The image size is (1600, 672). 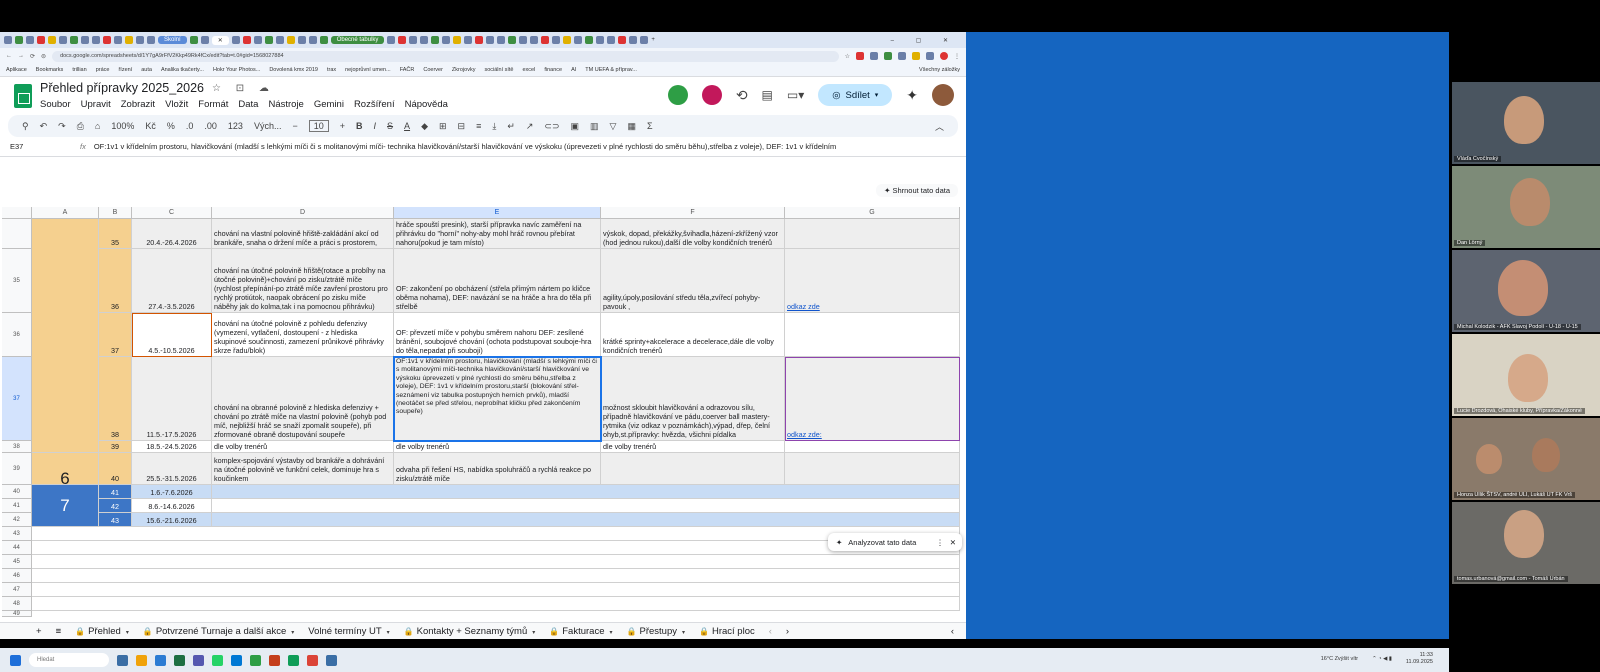 What do you see at coordinates (787, 631) in the screenshot?
I see `scroll-tabs-right-icon: ›` at bounding box center [787, 631].